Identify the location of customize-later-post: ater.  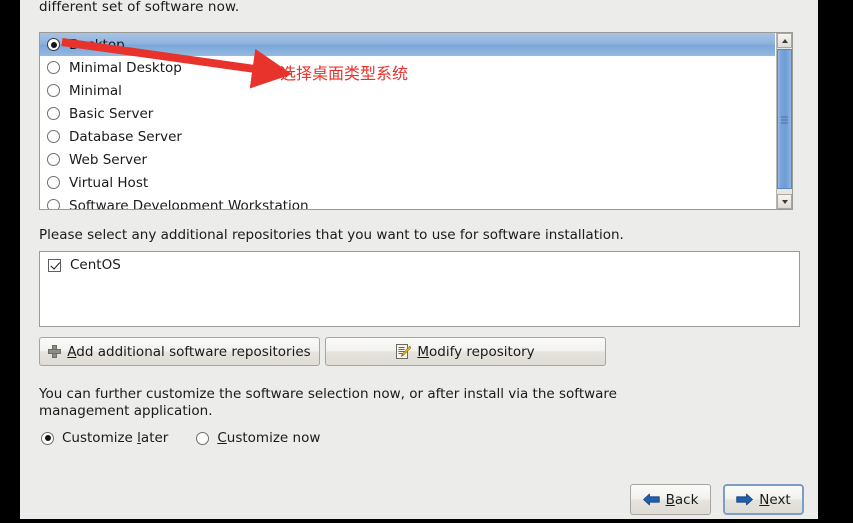
(154, 438).